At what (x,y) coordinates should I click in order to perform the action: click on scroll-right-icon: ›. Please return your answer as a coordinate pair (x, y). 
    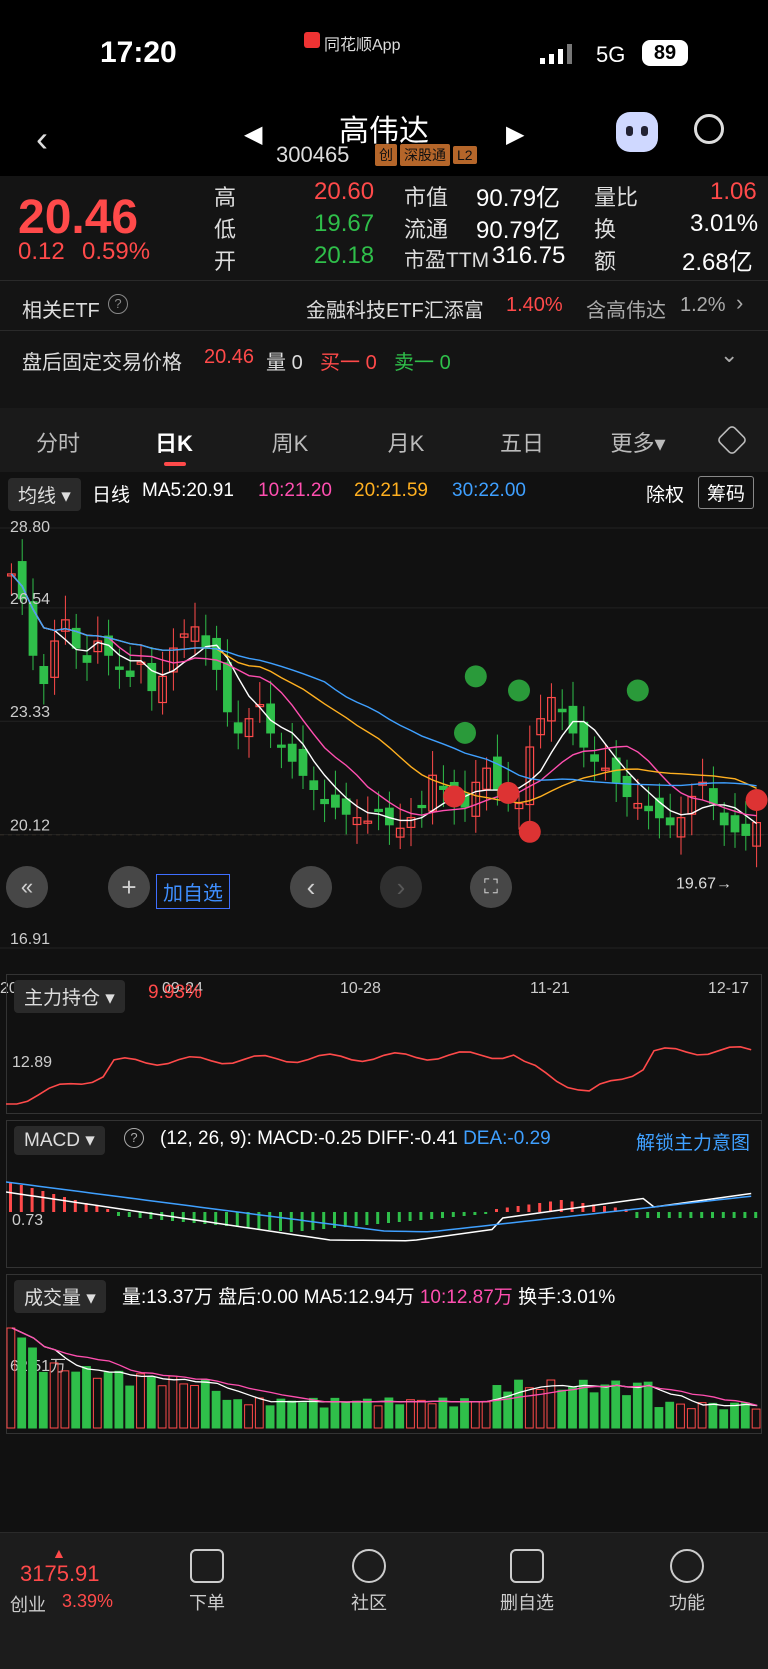
    Looking at the image, I should click on (401, 887).